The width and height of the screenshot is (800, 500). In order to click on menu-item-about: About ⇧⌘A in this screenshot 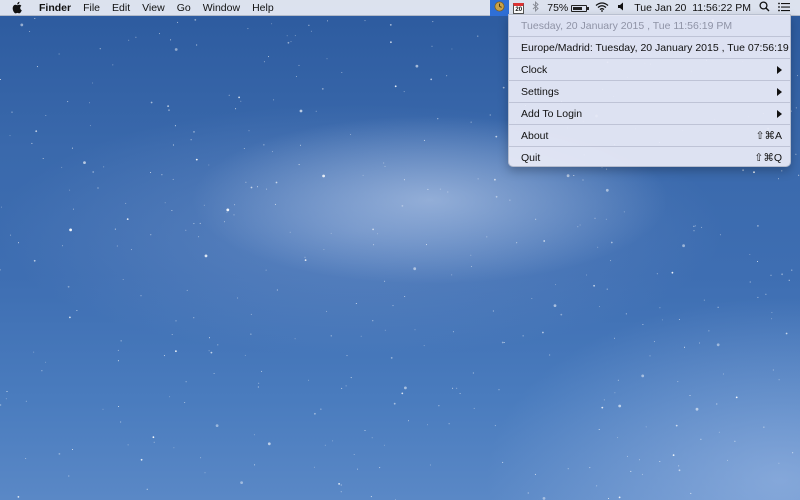, I will do `click(649, 136)`.